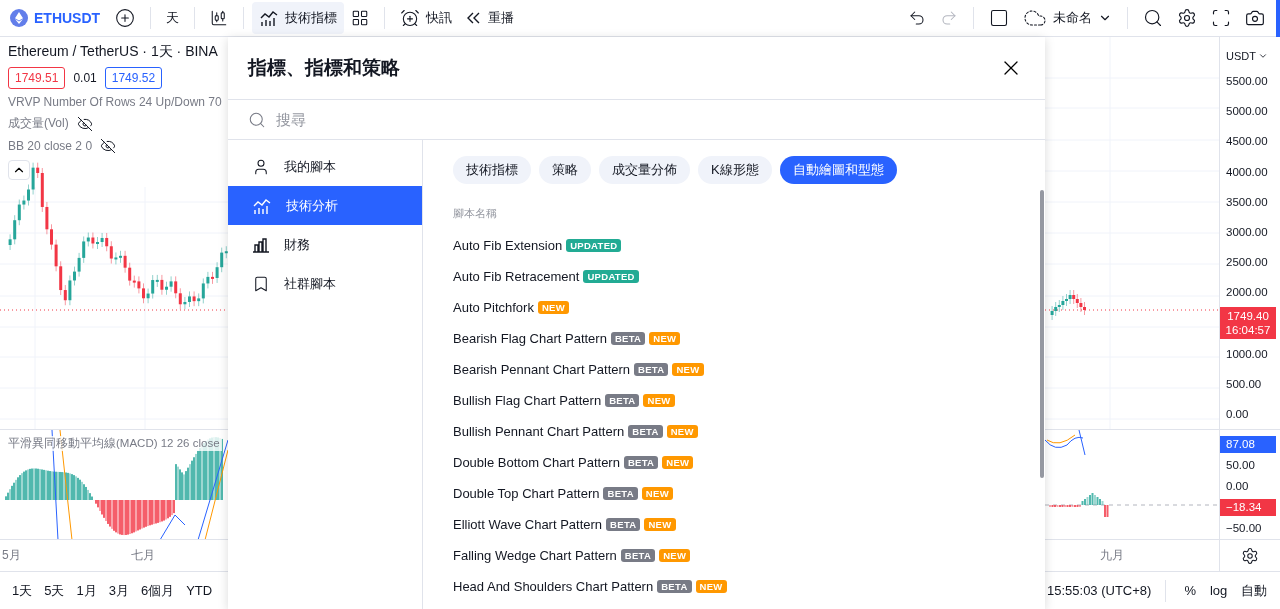  Describe the element at coordinates (542, 369) in the screenshot. I see `script-item: Bearish Pennant Chart Pattern` at that location.